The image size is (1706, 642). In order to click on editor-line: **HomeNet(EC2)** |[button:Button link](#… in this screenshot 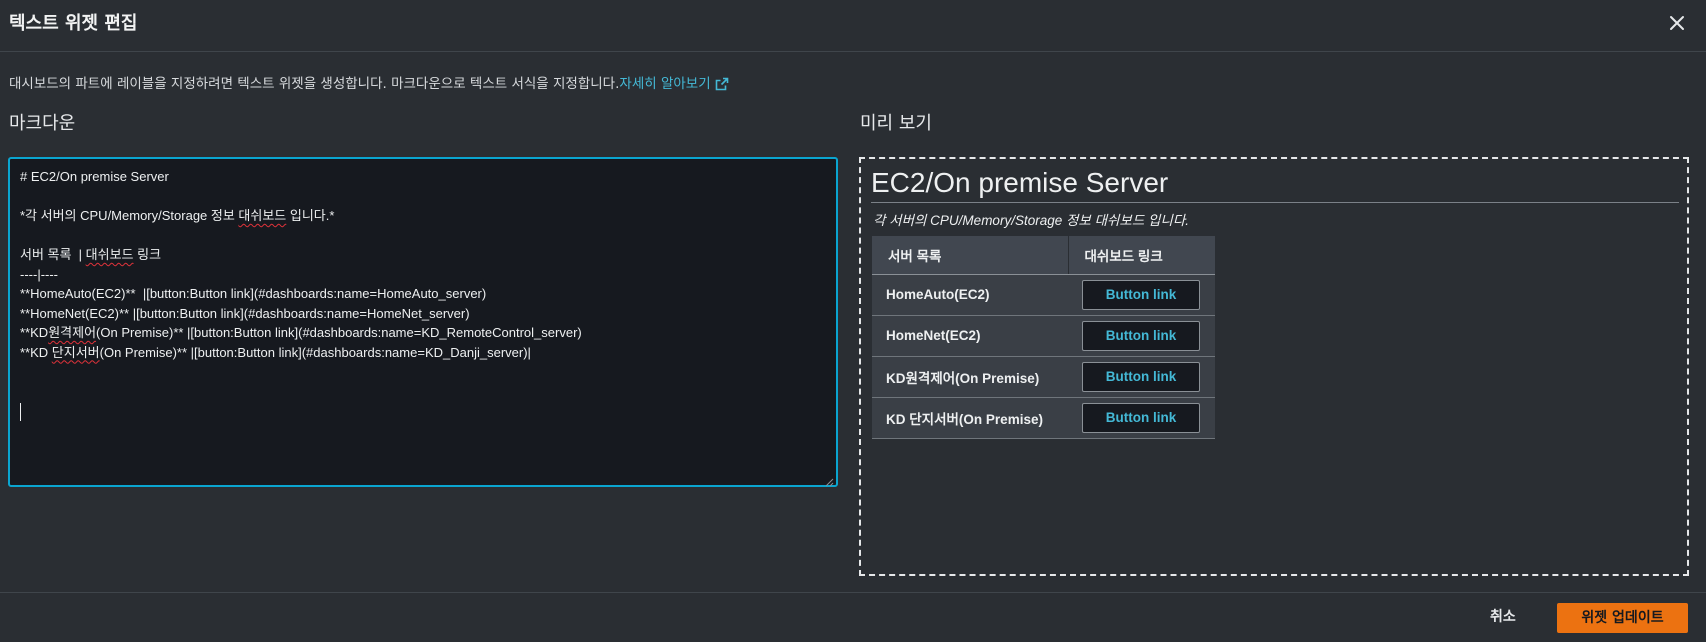, I will do `click(245, 313)`.